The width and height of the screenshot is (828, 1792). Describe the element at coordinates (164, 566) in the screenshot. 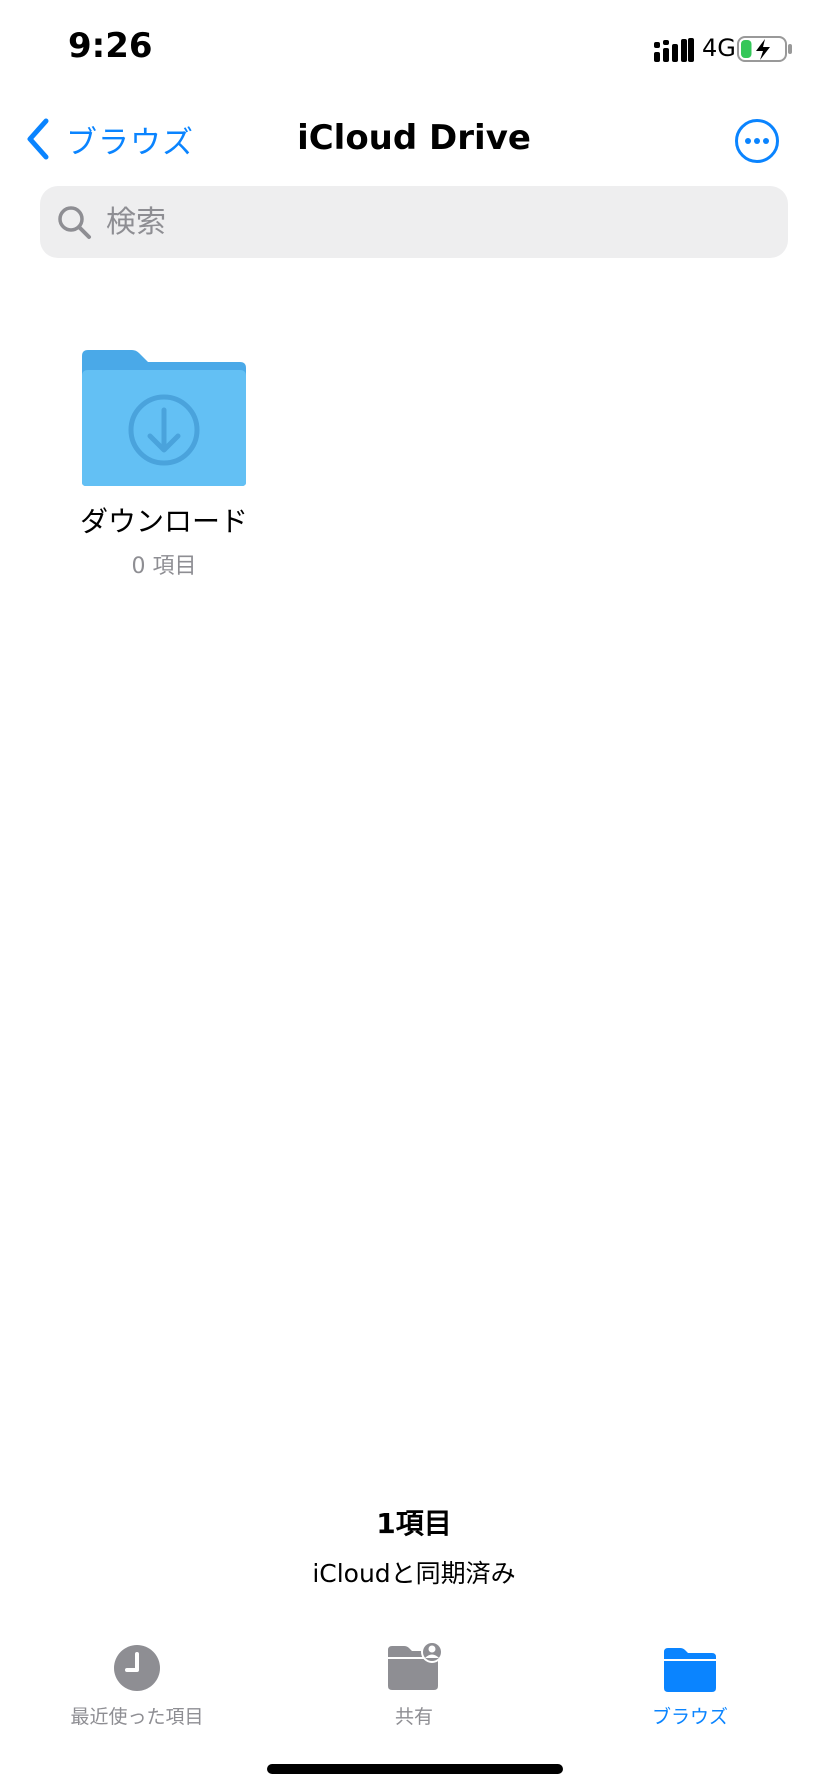

I see `folder-item-count: 0 項目` at that location.